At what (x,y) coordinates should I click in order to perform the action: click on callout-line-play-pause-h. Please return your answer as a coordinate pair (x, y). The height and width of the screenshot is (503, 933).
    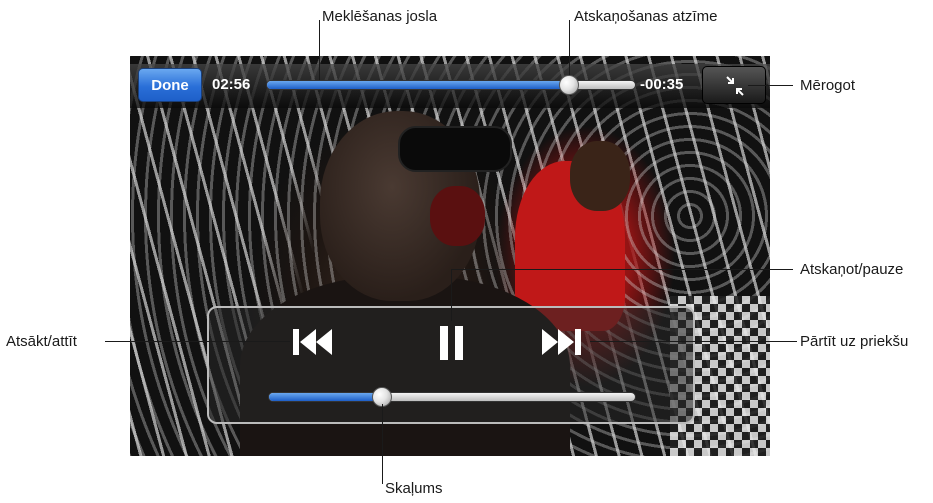
    Looking at the image, I should click on (622, 269).